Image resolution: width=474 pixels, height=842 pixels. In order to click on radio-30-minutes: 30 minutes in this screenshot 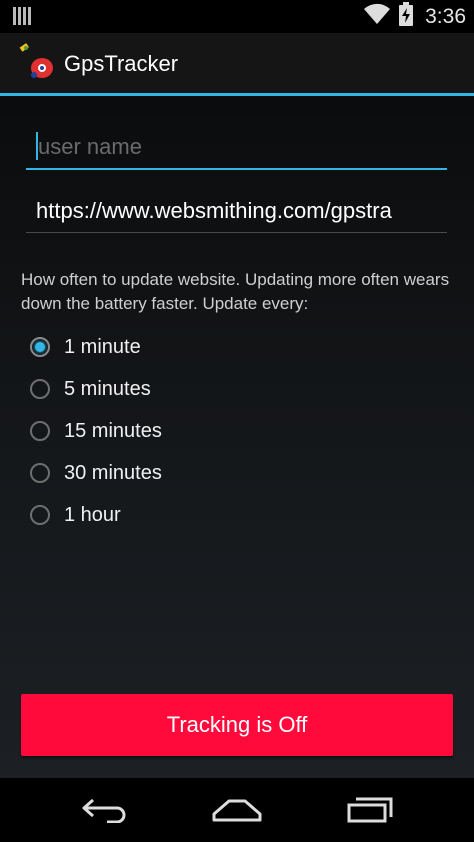, I will do `click(96, 473)`.